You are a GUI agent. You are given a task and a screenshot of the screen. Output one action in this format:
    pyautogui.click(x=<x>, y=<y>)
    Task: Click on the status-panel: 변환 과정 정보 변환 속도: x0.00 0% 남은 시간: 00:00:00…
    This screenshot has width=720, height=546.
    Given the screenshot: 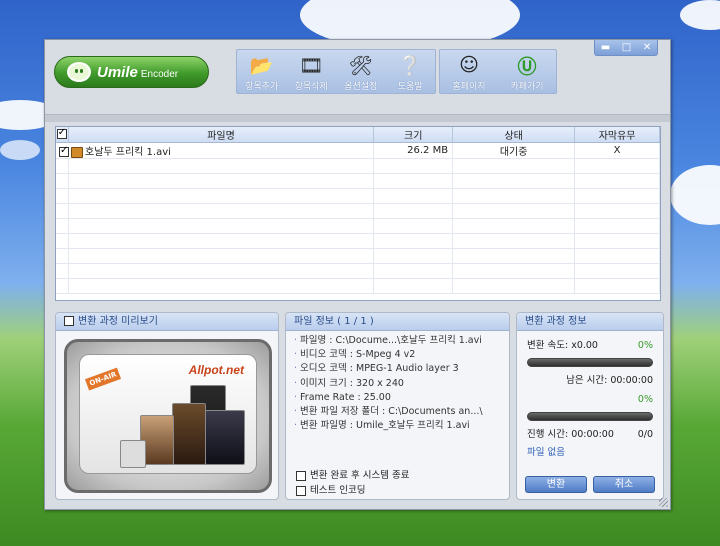 What is the action you would take?
    pyautogui.click(x=590, y=406)
    